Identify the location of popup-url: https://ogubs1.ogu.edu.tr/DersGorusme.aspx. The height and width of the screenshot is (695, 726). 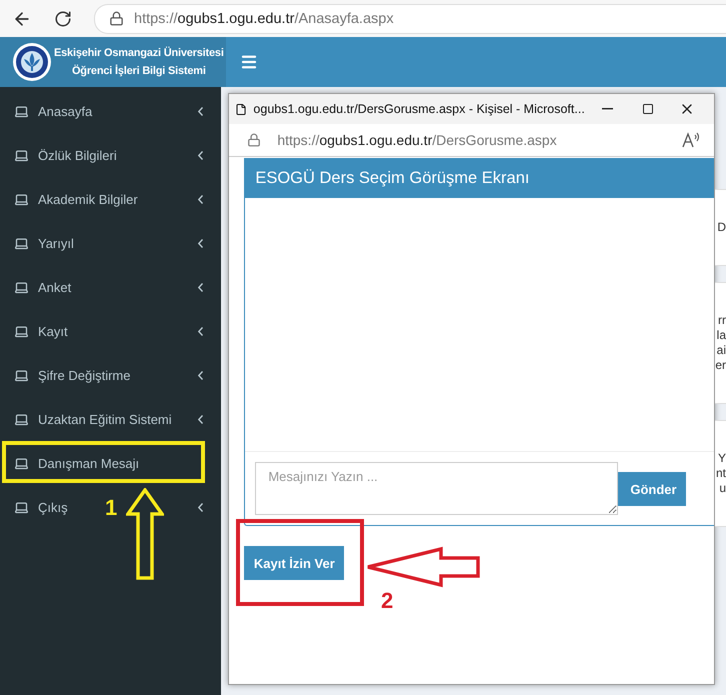
(417, 140).